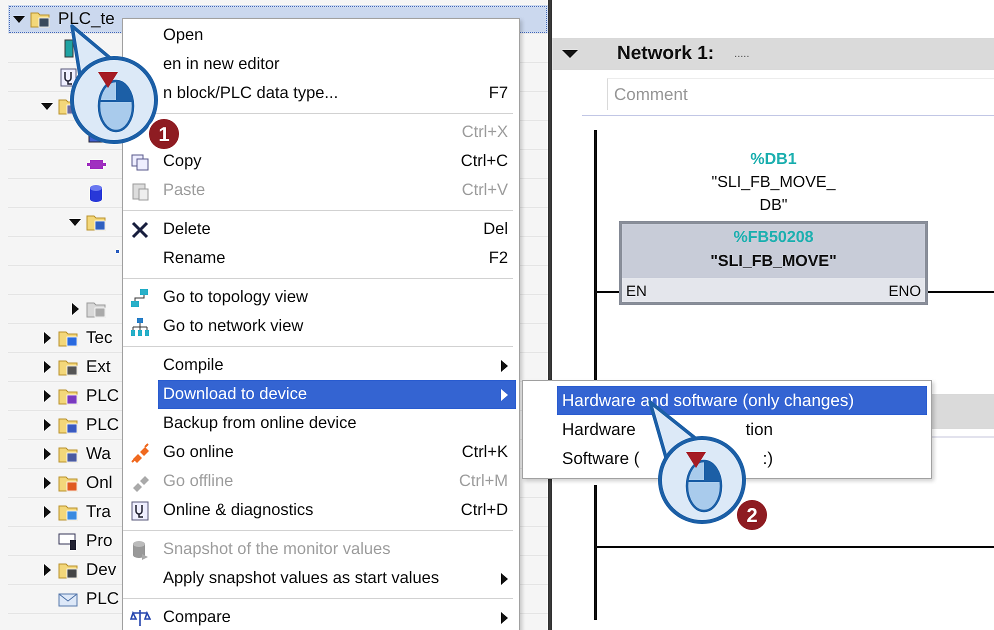 The height and width of the screenshot is (630, 994). What do you see at coordinates (773, 160) in the screenshot?
I see `instance-address: %DB1` at bounding box center [773, 160].